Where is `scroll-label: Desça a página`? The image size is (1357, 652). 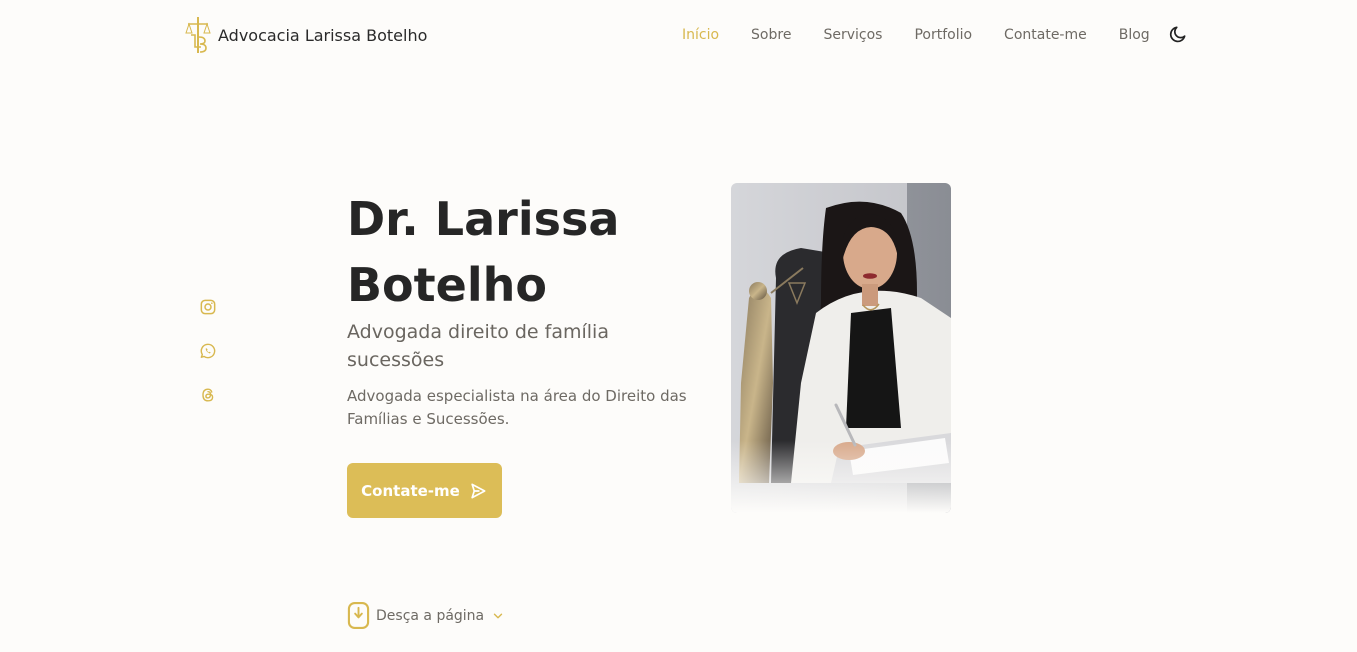 scroll-label: Desça a página is located at coordinates (430, 615).